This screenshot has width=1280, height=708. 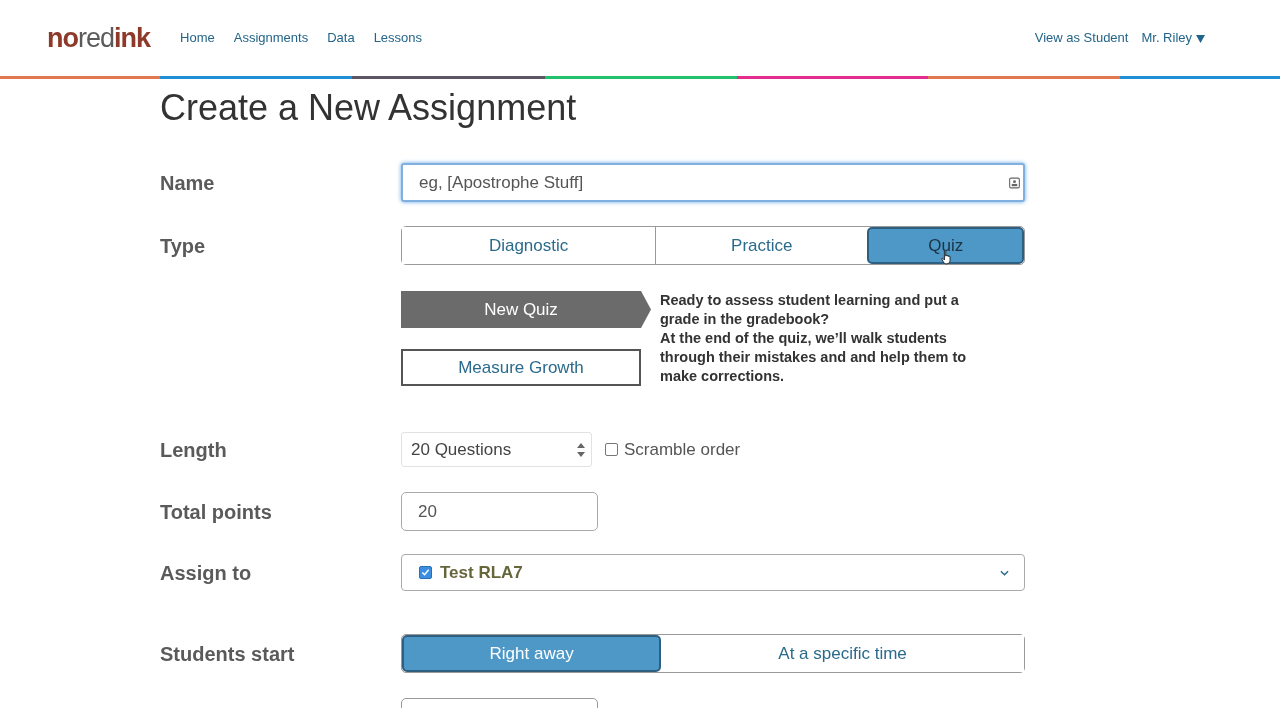 I want to click on field-label: Name, so click(x=187, y=182).